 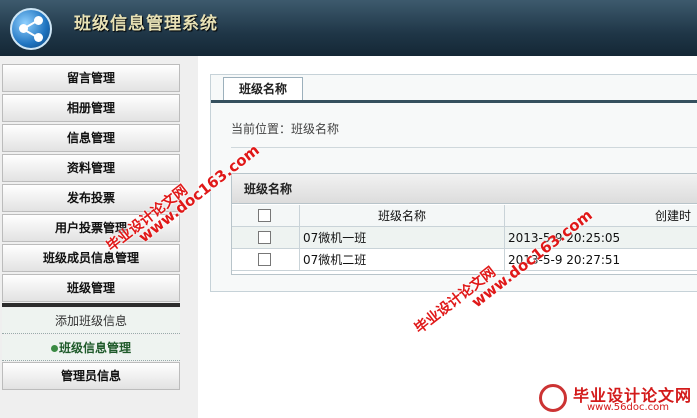 What do you see at coordinates (464, 147) in the screenshot?
I see `divider` at bounding box center [464, 147].